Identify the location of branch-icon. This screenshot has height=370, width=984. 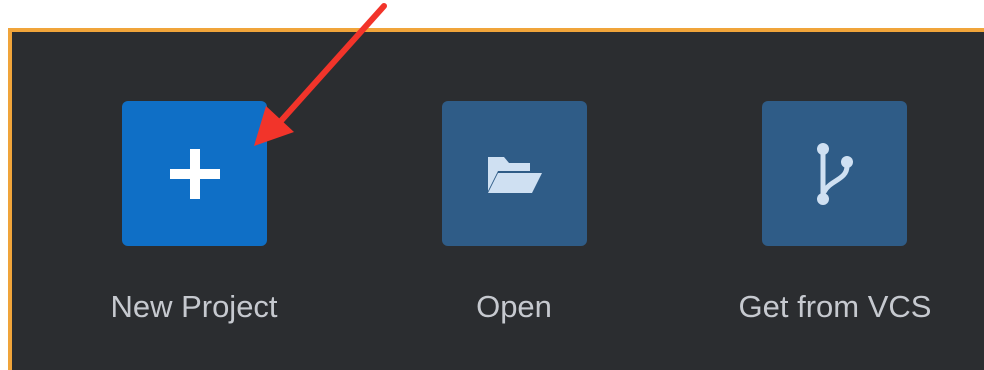
(834, 173).